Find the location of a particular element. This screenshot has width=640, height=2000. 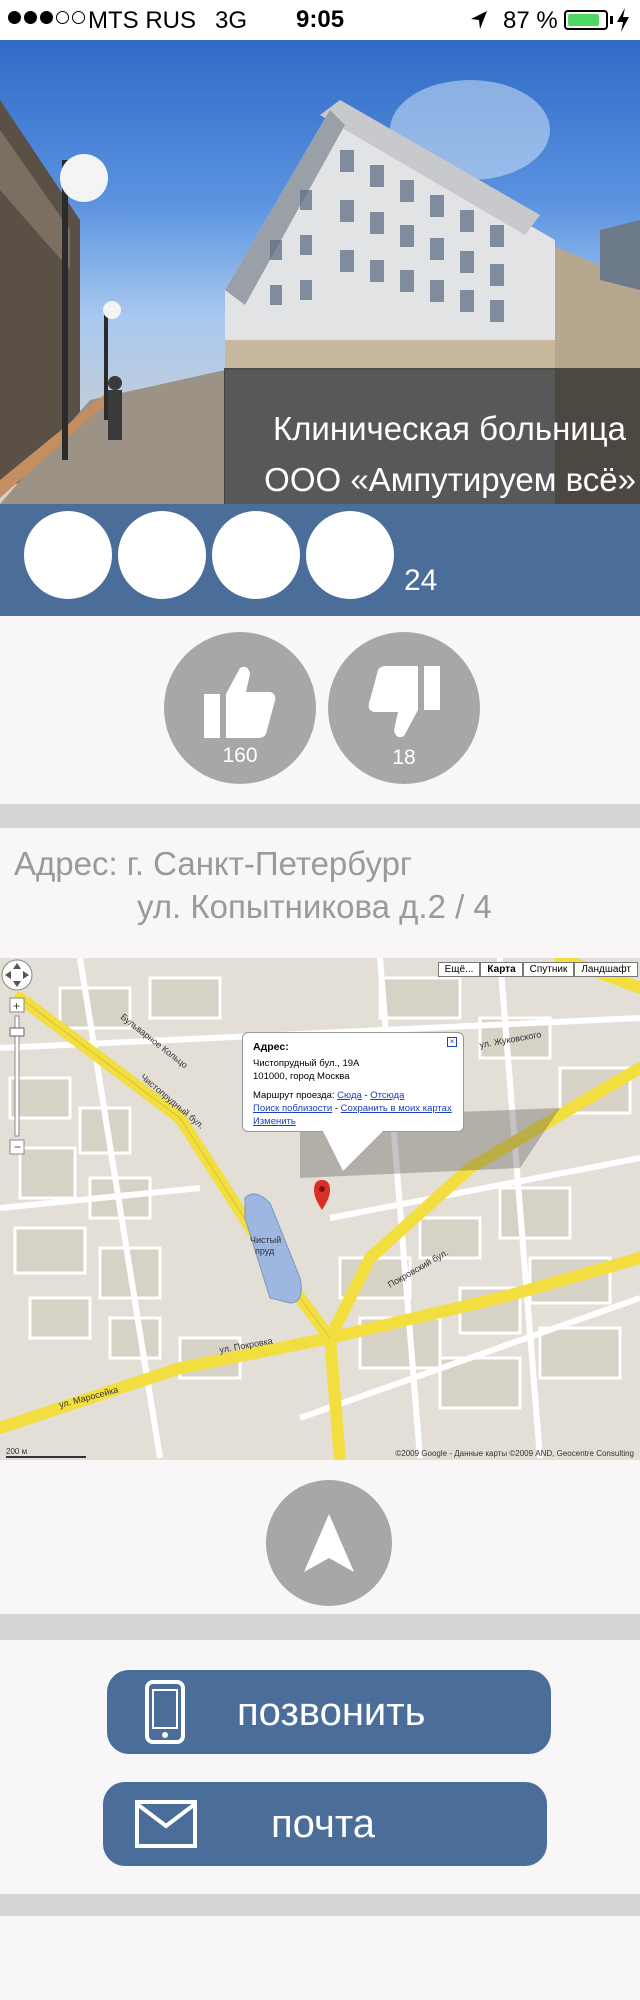

battery-level is located at coordinates (584, 20).